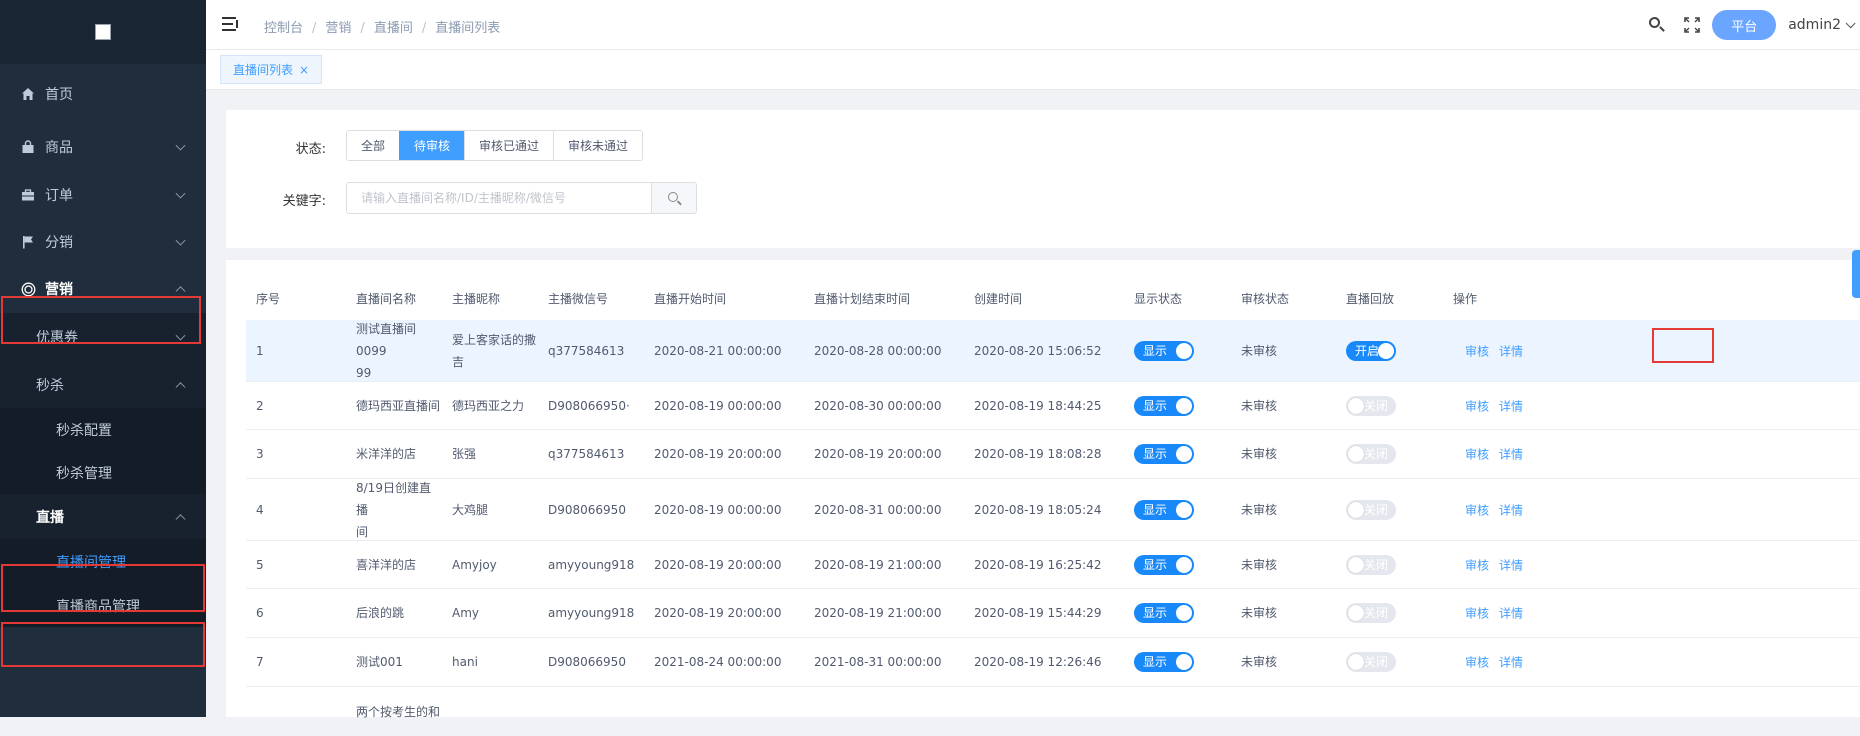  What do you see at coordinates (476, 299) in the screenshot?
I see `column-header-anchor: 主播昵称` at bounding box center [476, 299].